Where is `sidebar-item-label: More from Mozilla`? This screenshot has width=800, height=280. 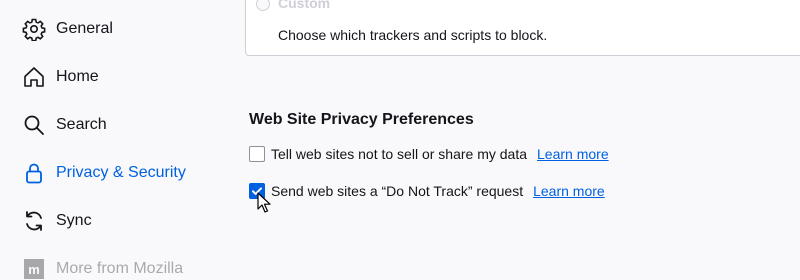
sidebar-item-label: More from Mozilla is located at coordinates (120, 268).